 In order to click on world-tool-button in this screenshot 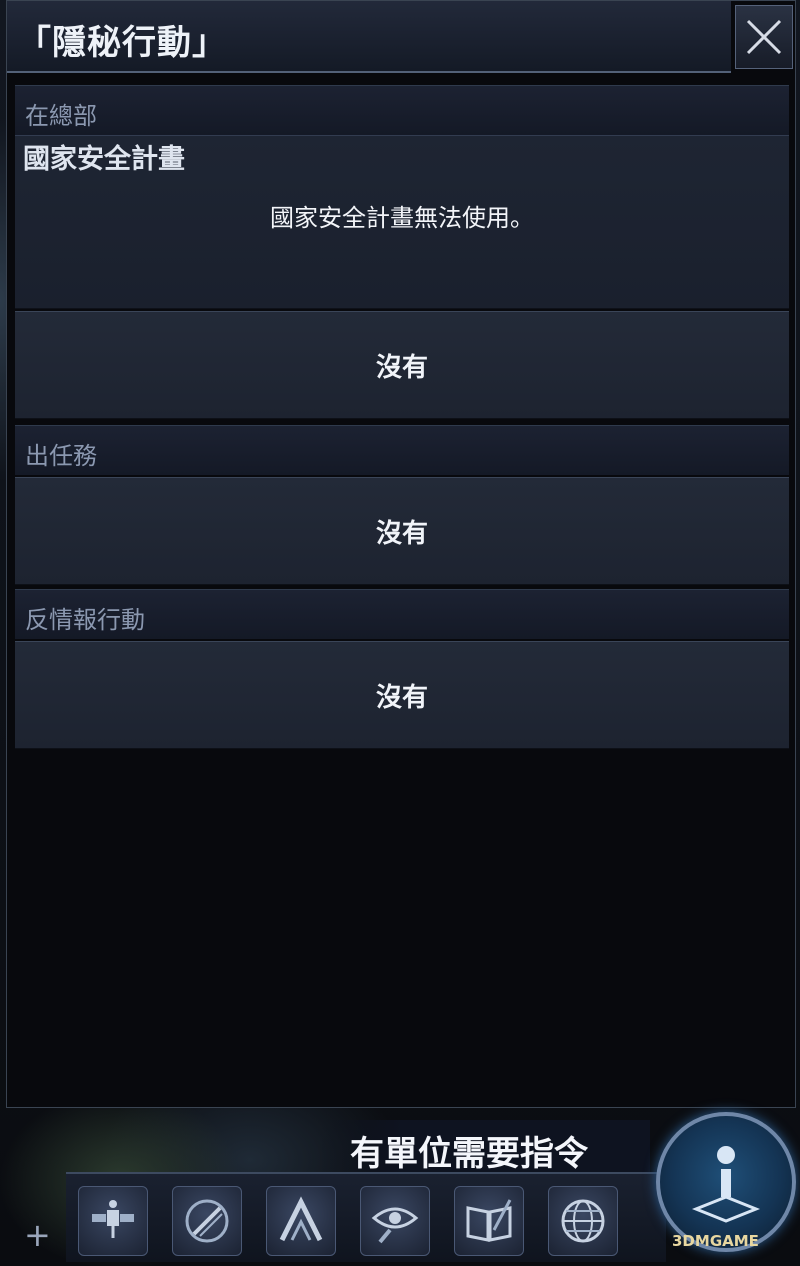, I will do `click(583, 1221)`.